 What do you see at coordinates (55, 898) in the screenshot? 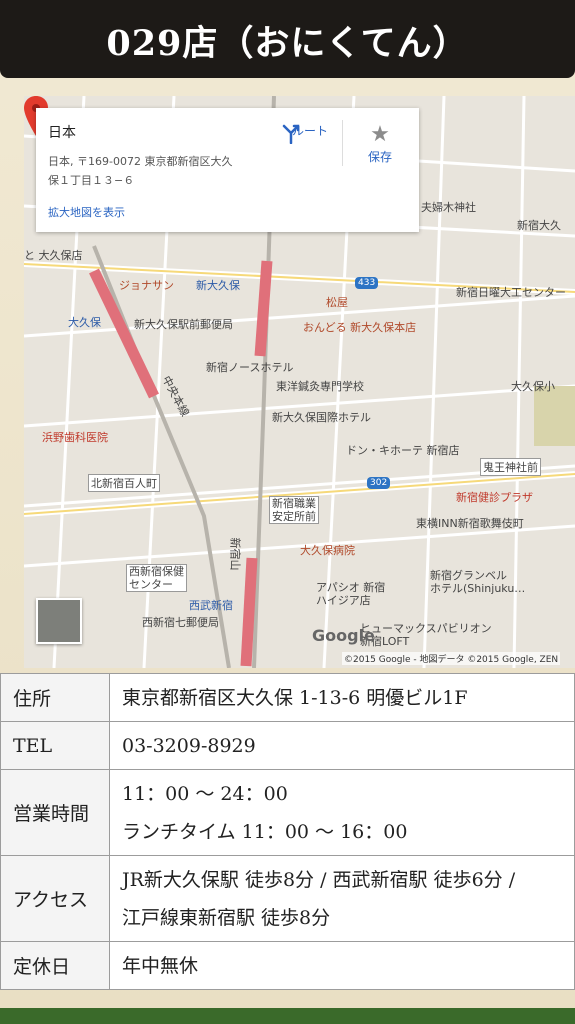
I see `row-label-access: アクセス` at bounding box center [55, 898].